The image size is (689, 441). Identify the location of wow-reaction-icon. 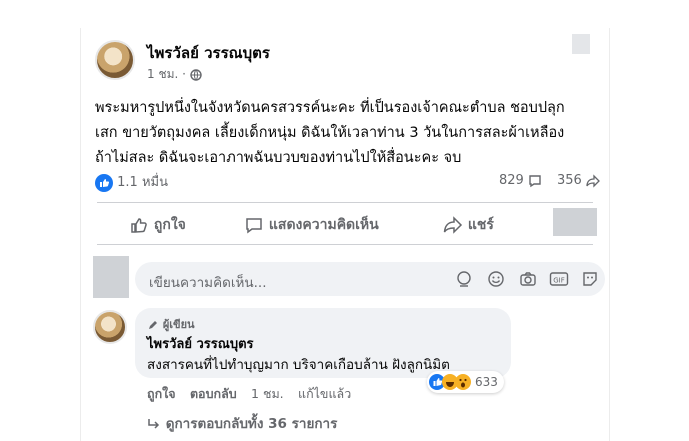
(463, 382).